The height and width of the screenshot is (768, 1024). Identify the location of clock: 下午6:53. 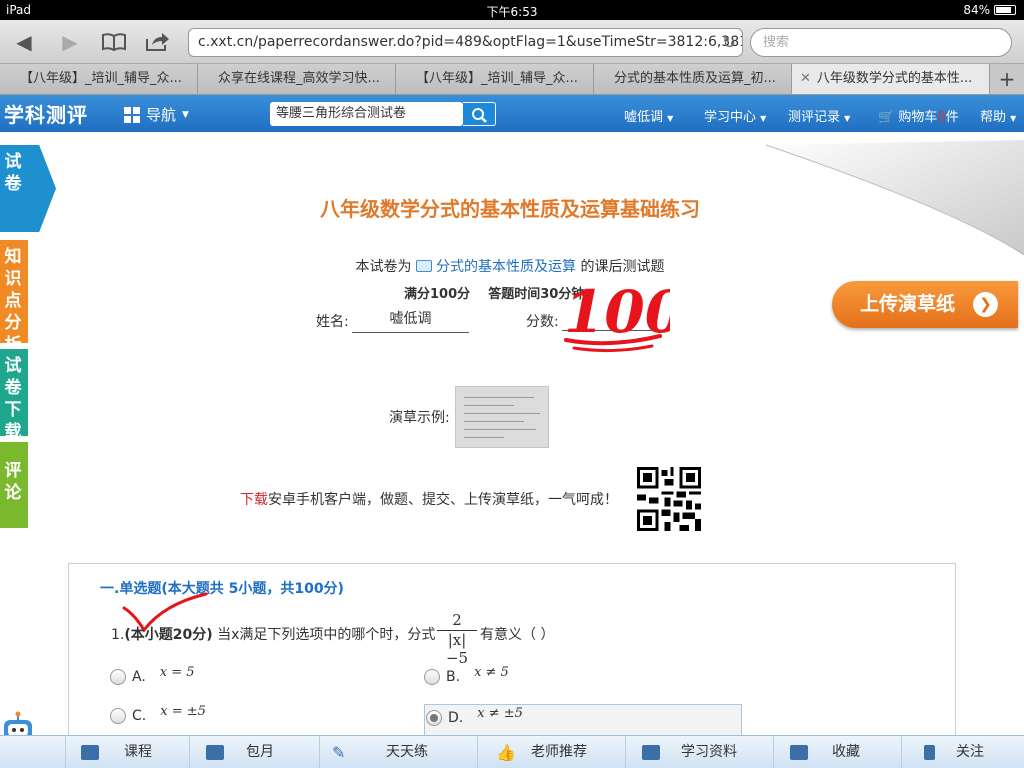
(512, 12).